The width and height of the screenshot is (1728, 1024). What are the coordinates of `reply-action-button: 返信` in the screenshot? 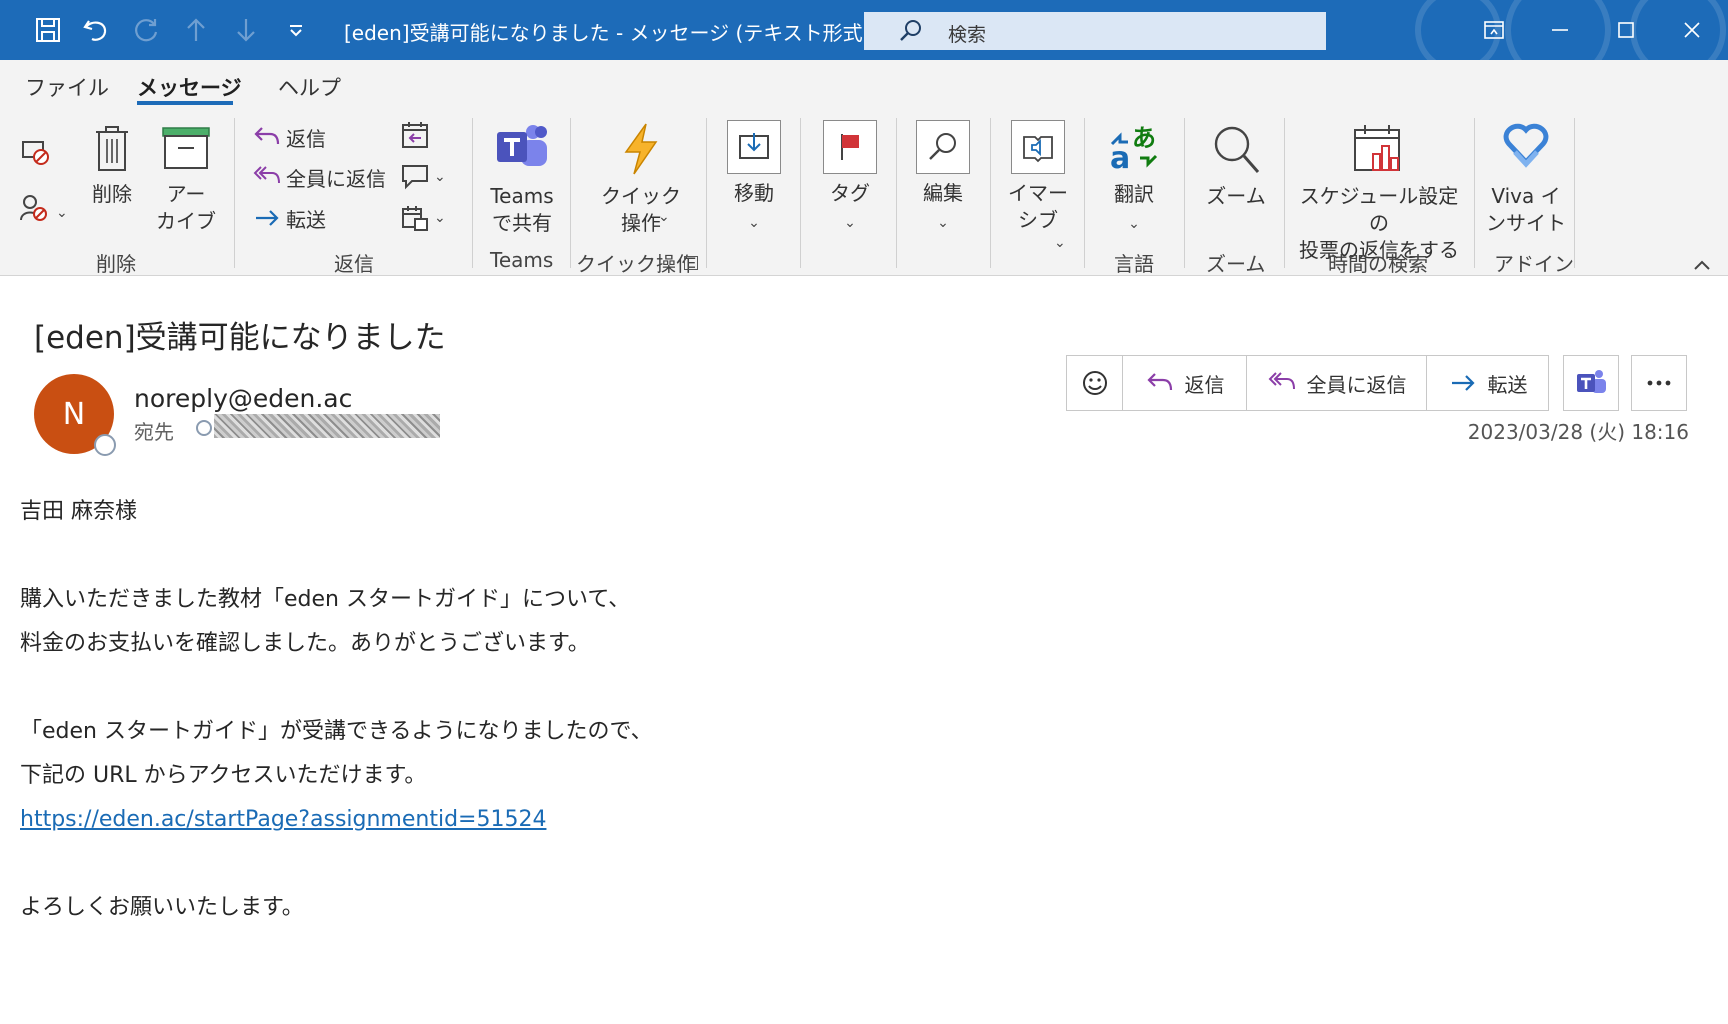 It's located at (1185, 383).